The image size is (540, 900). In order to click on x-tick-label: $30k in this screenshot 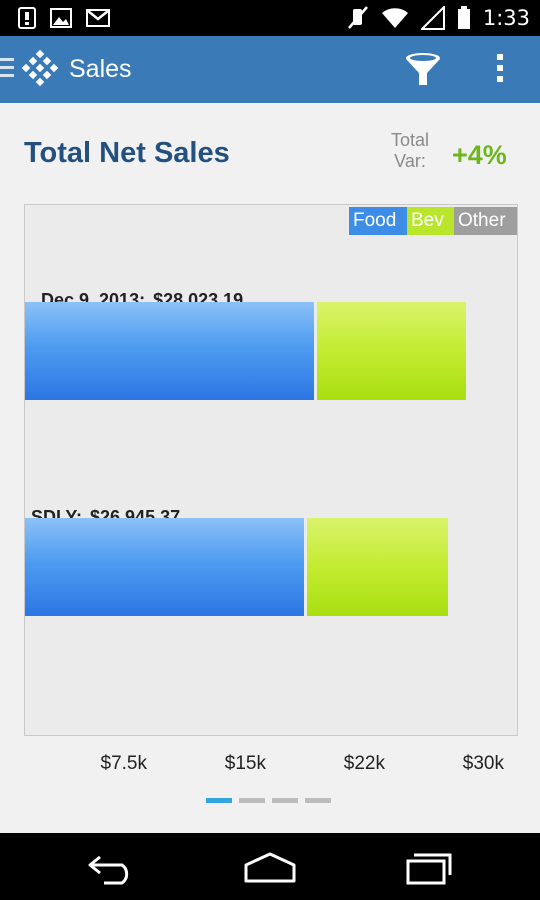, I will do `click(483, 763)`.